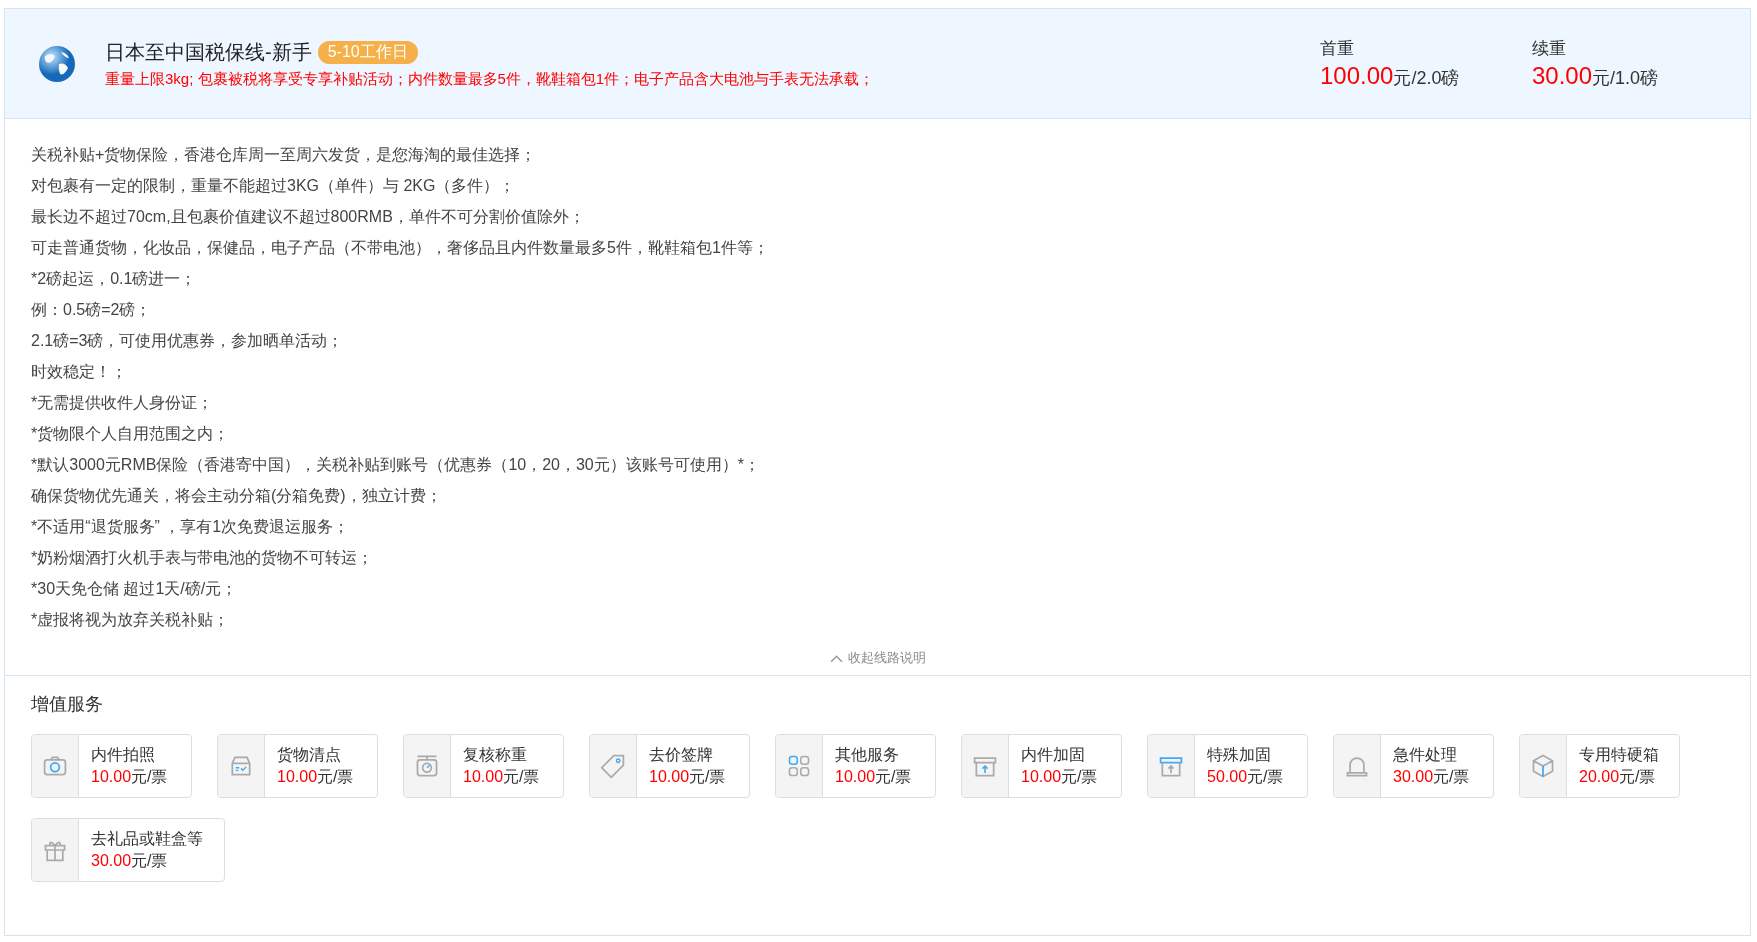 The height and width of the screenshot is (942, 1757). What do you see at coordinates (135, 589) in the screenshot?
I see `description-line: *30天免仓储 超过1天/磅/元；` at bounding box center [135, 589].